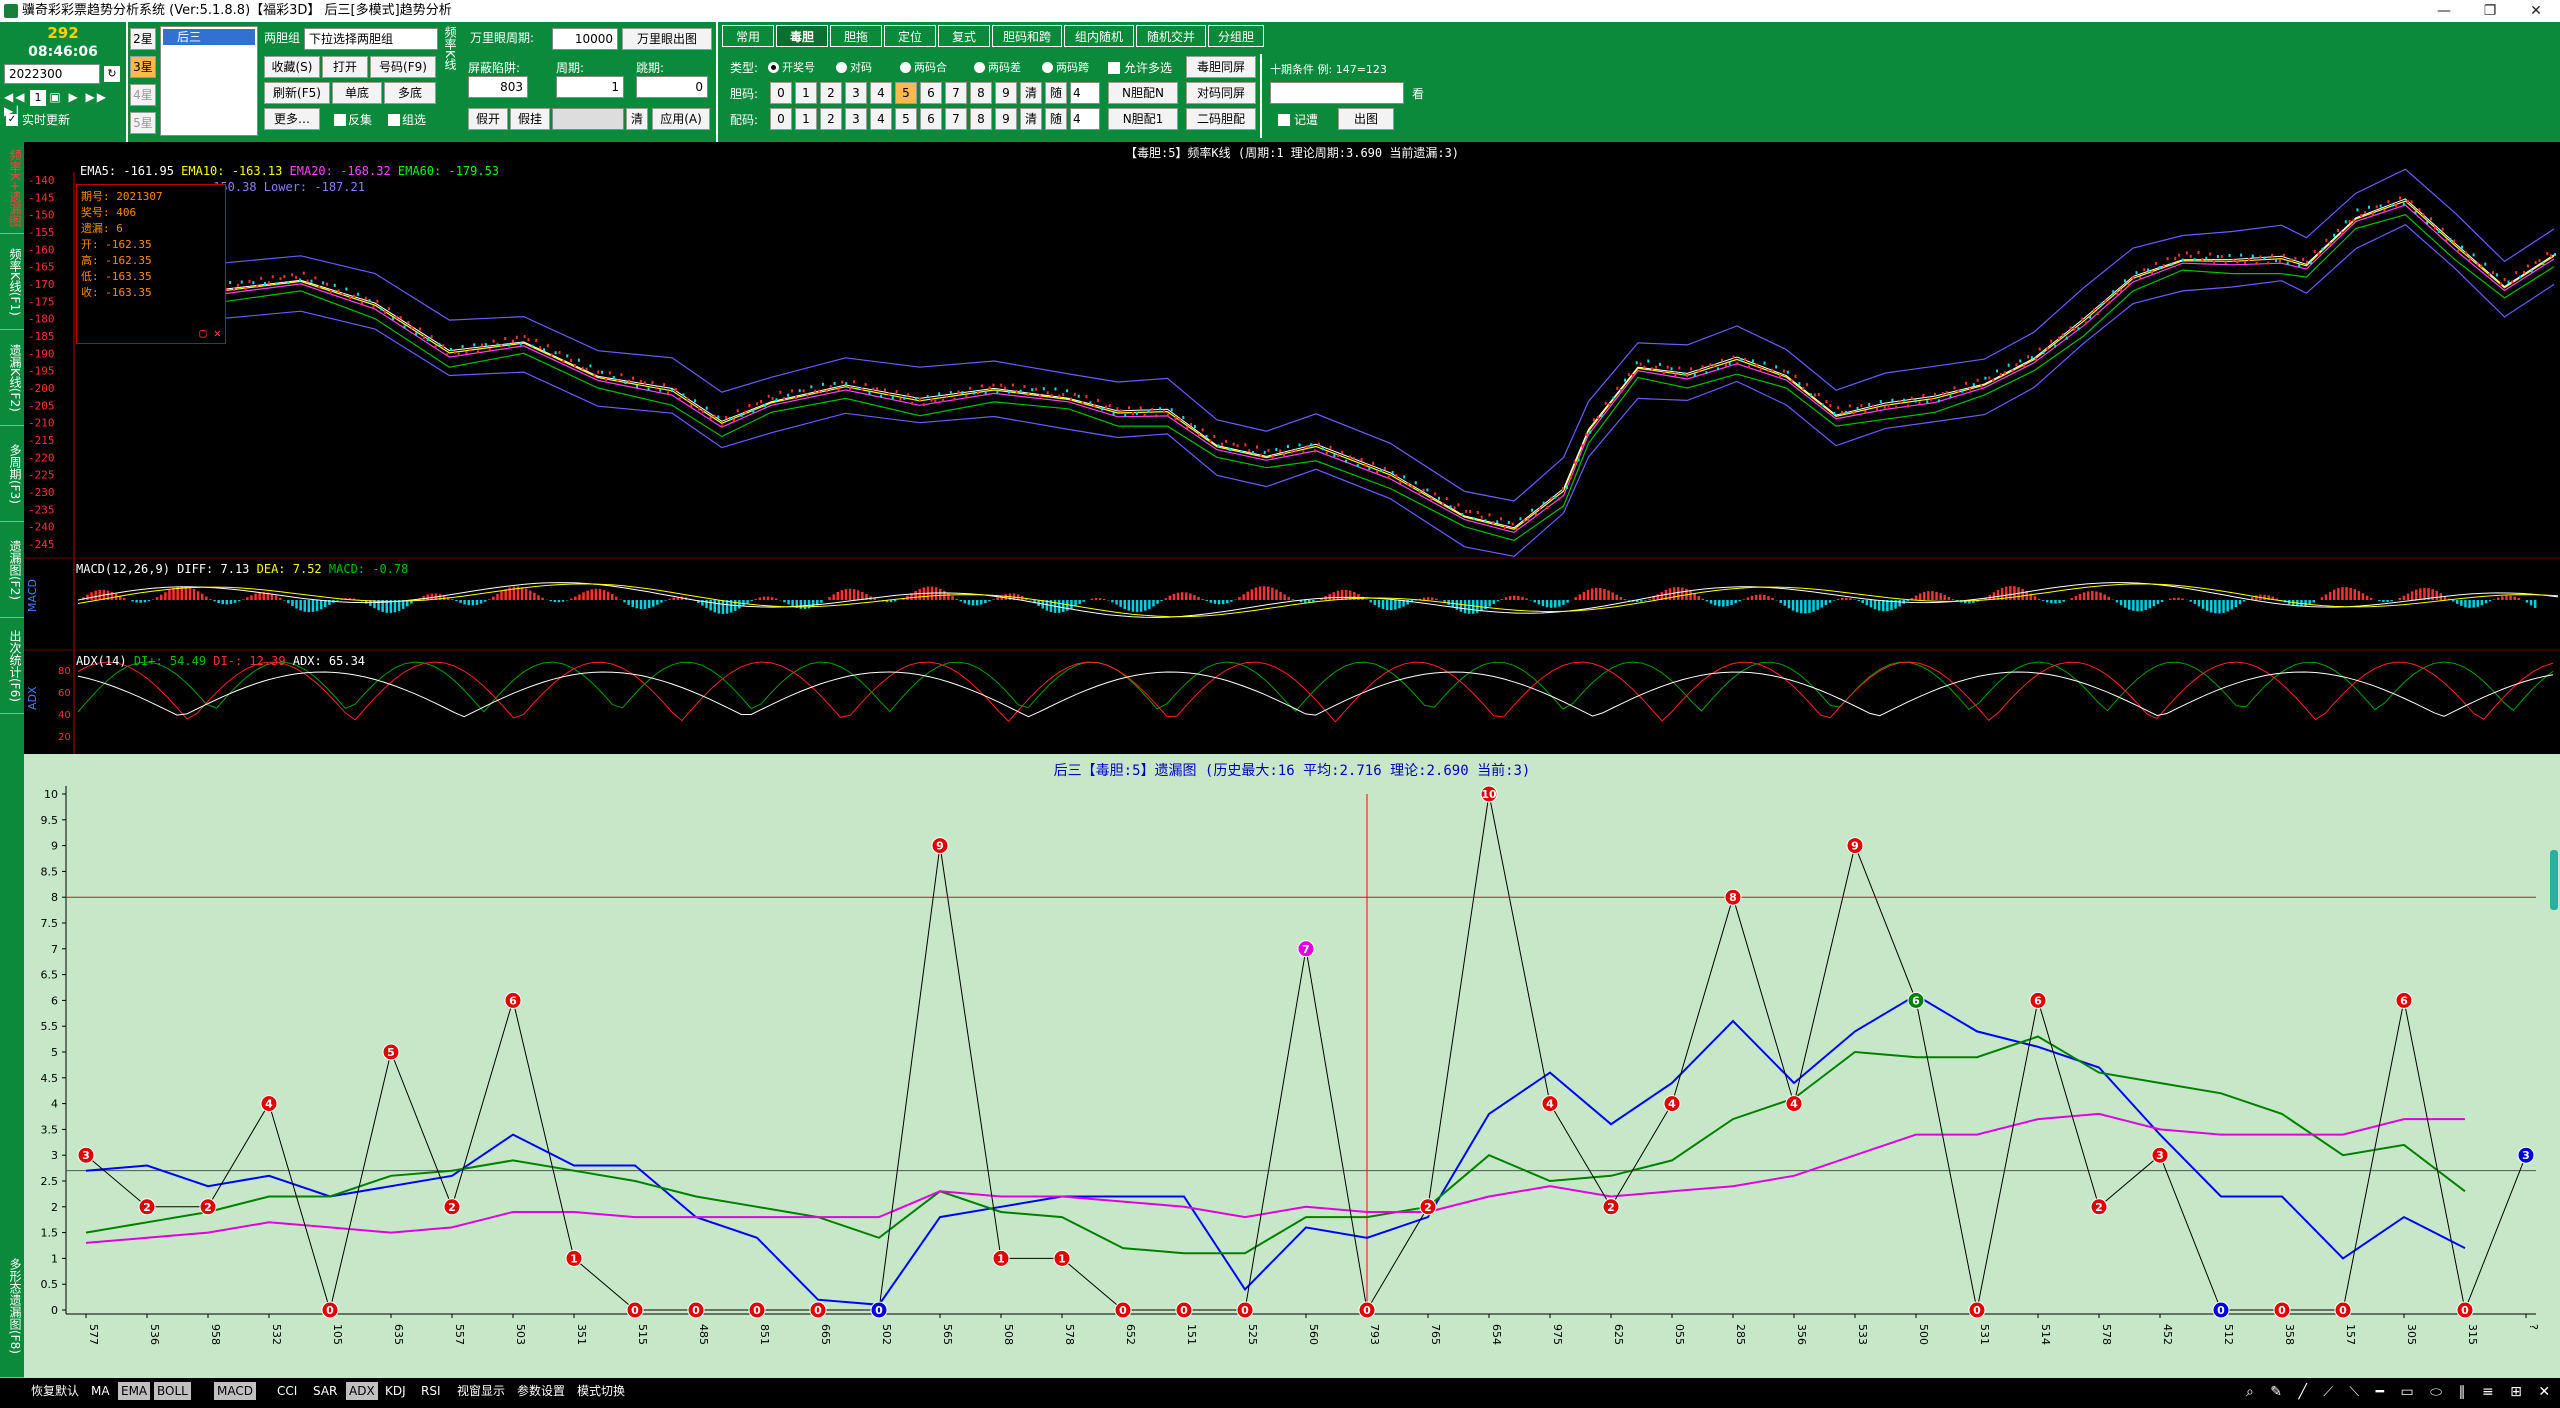  Describe the element at coordinates (1221, 67) in the screenshot. I see `dudan-button: 毒胆同屏` at that location.